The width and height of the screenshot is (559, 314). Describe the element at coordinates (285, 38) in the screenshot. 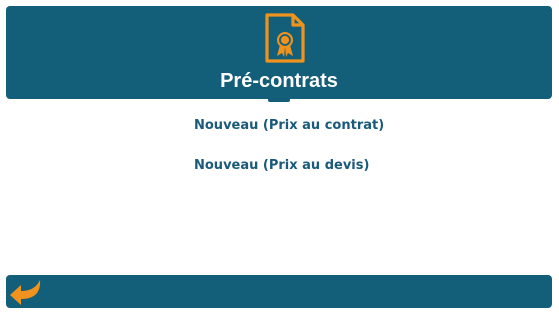

I see `certificate-document-icon` at that location.